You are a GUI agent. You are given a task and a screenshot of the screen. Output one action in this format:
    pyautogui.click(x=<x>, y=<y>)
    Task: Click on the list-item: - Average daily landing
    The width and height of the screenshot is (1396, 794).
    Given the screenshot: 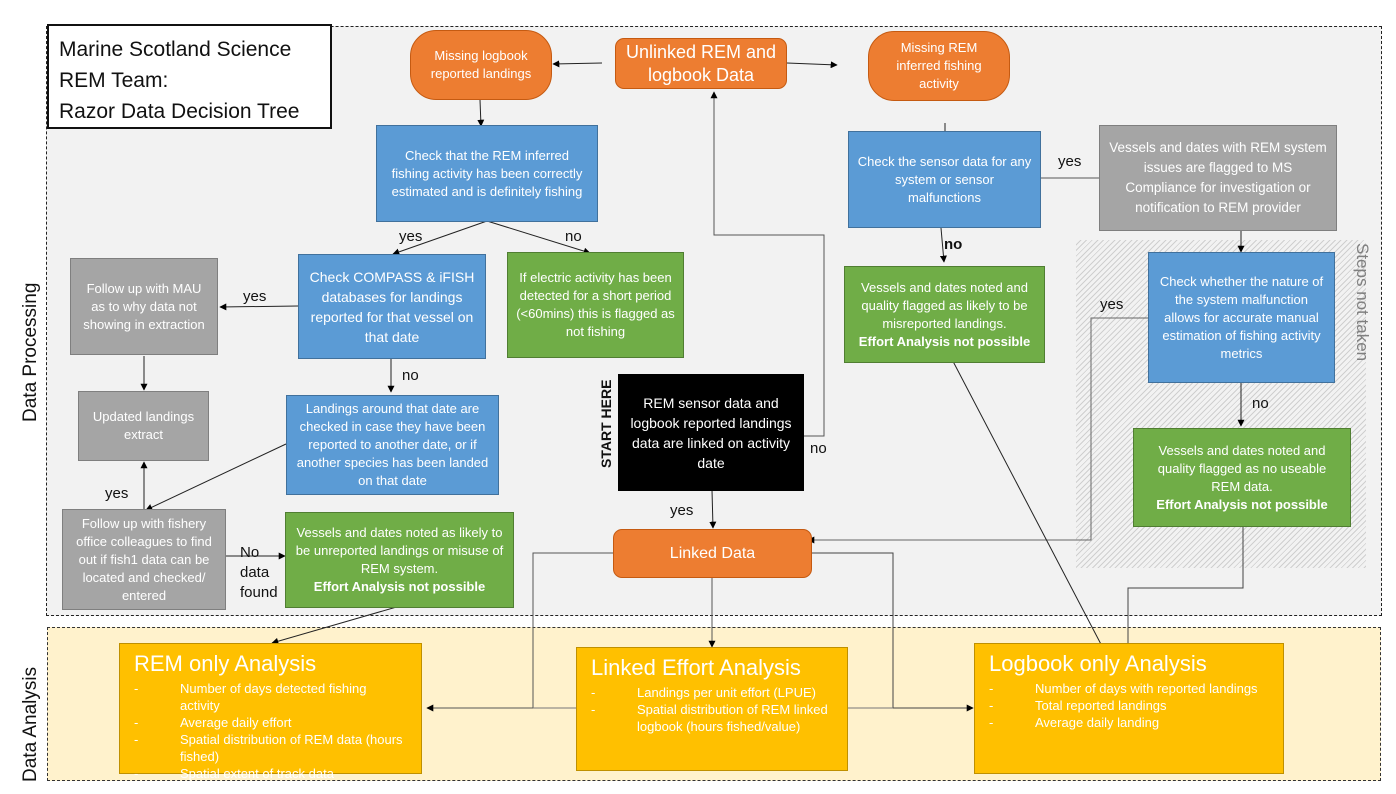 What is the action you would take?
    pyautogui.click(x=1074, y=722)
    